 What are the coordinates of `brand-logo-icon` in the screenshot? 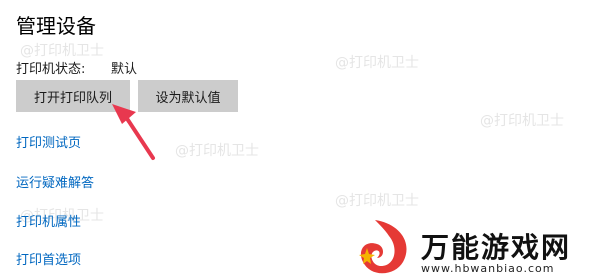 It's located at (383, 247).